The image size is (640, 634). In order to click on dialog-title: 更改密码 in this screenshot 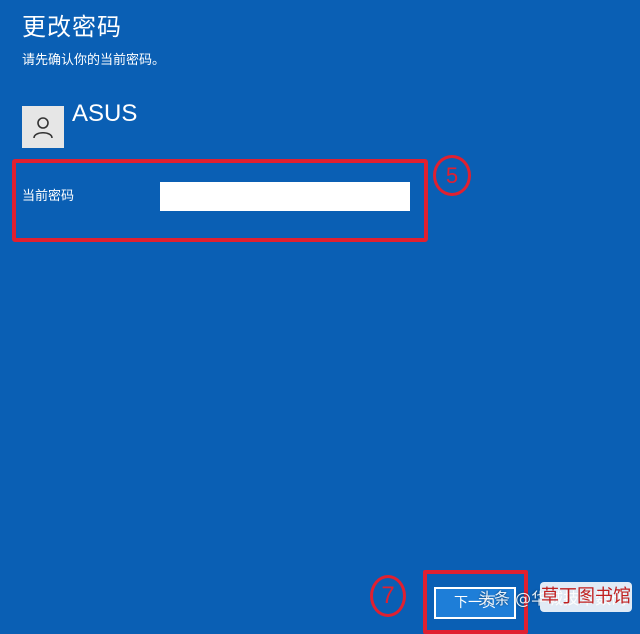, I will do `click(72, 27)`.